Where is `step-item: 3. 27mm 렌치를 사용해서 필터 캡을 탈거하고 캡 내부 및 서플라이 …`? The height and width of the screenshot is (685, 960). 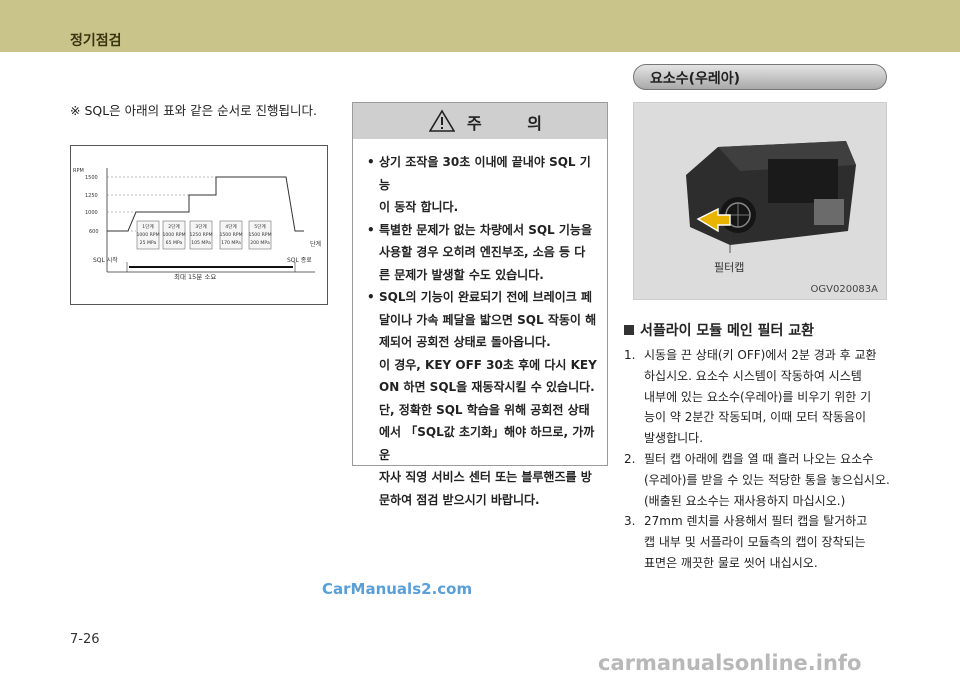
step-item: 3. 27mm 렌치를 사용해서 필터 캡을 탈거하고 캡 내부 및 서플라이 … is located at coordinates (763, 542).